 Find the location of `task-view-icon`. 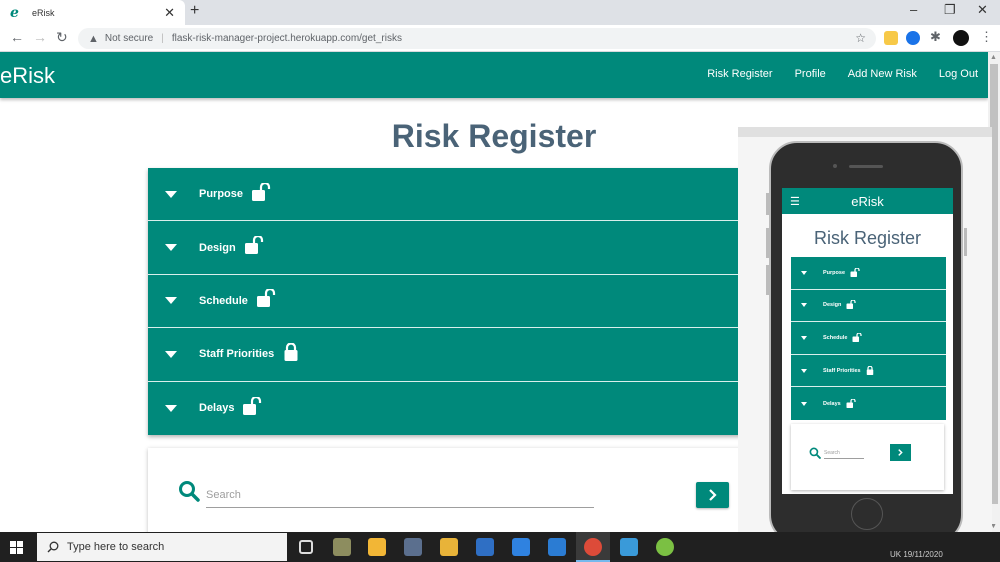

task-view-icon is located at coordinates (306, 547).